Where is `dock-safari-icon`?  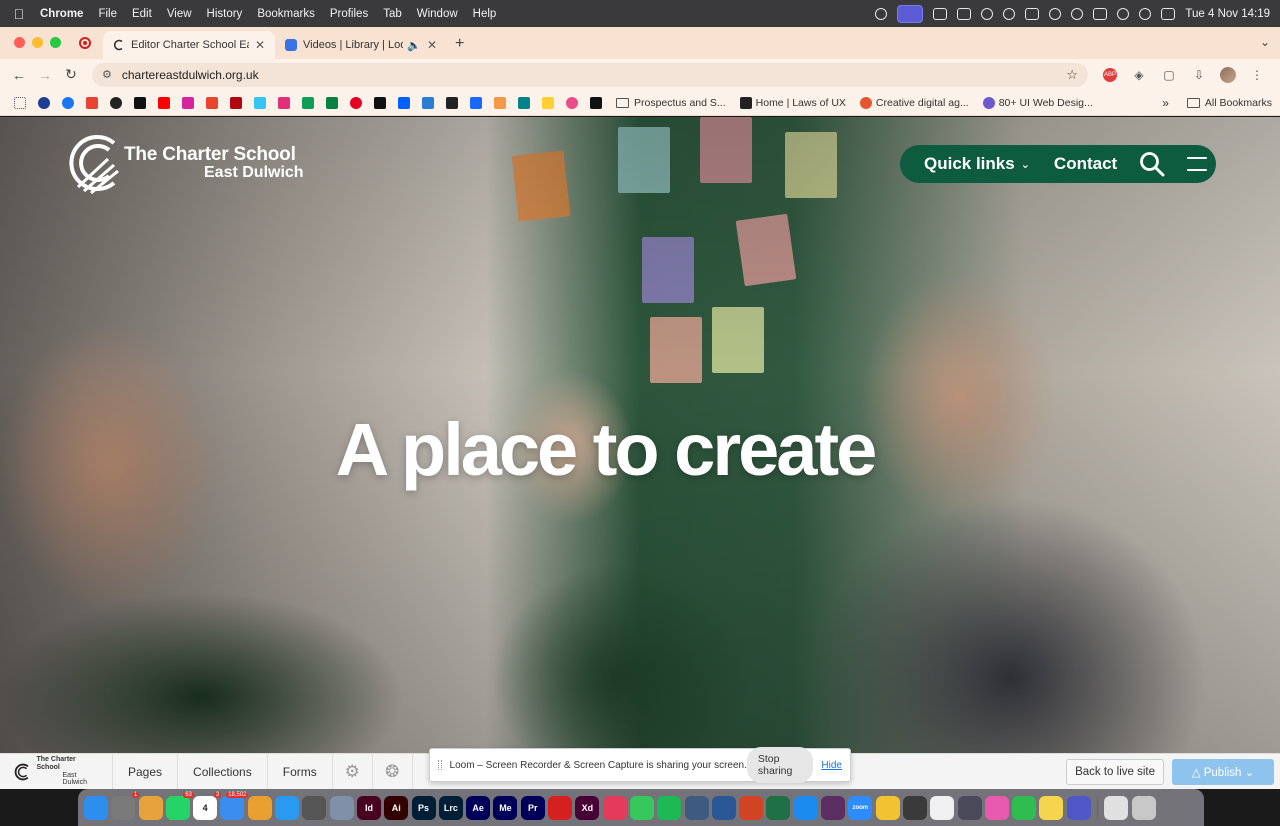
dock-safari-icon is located at coordinates (287, 807).